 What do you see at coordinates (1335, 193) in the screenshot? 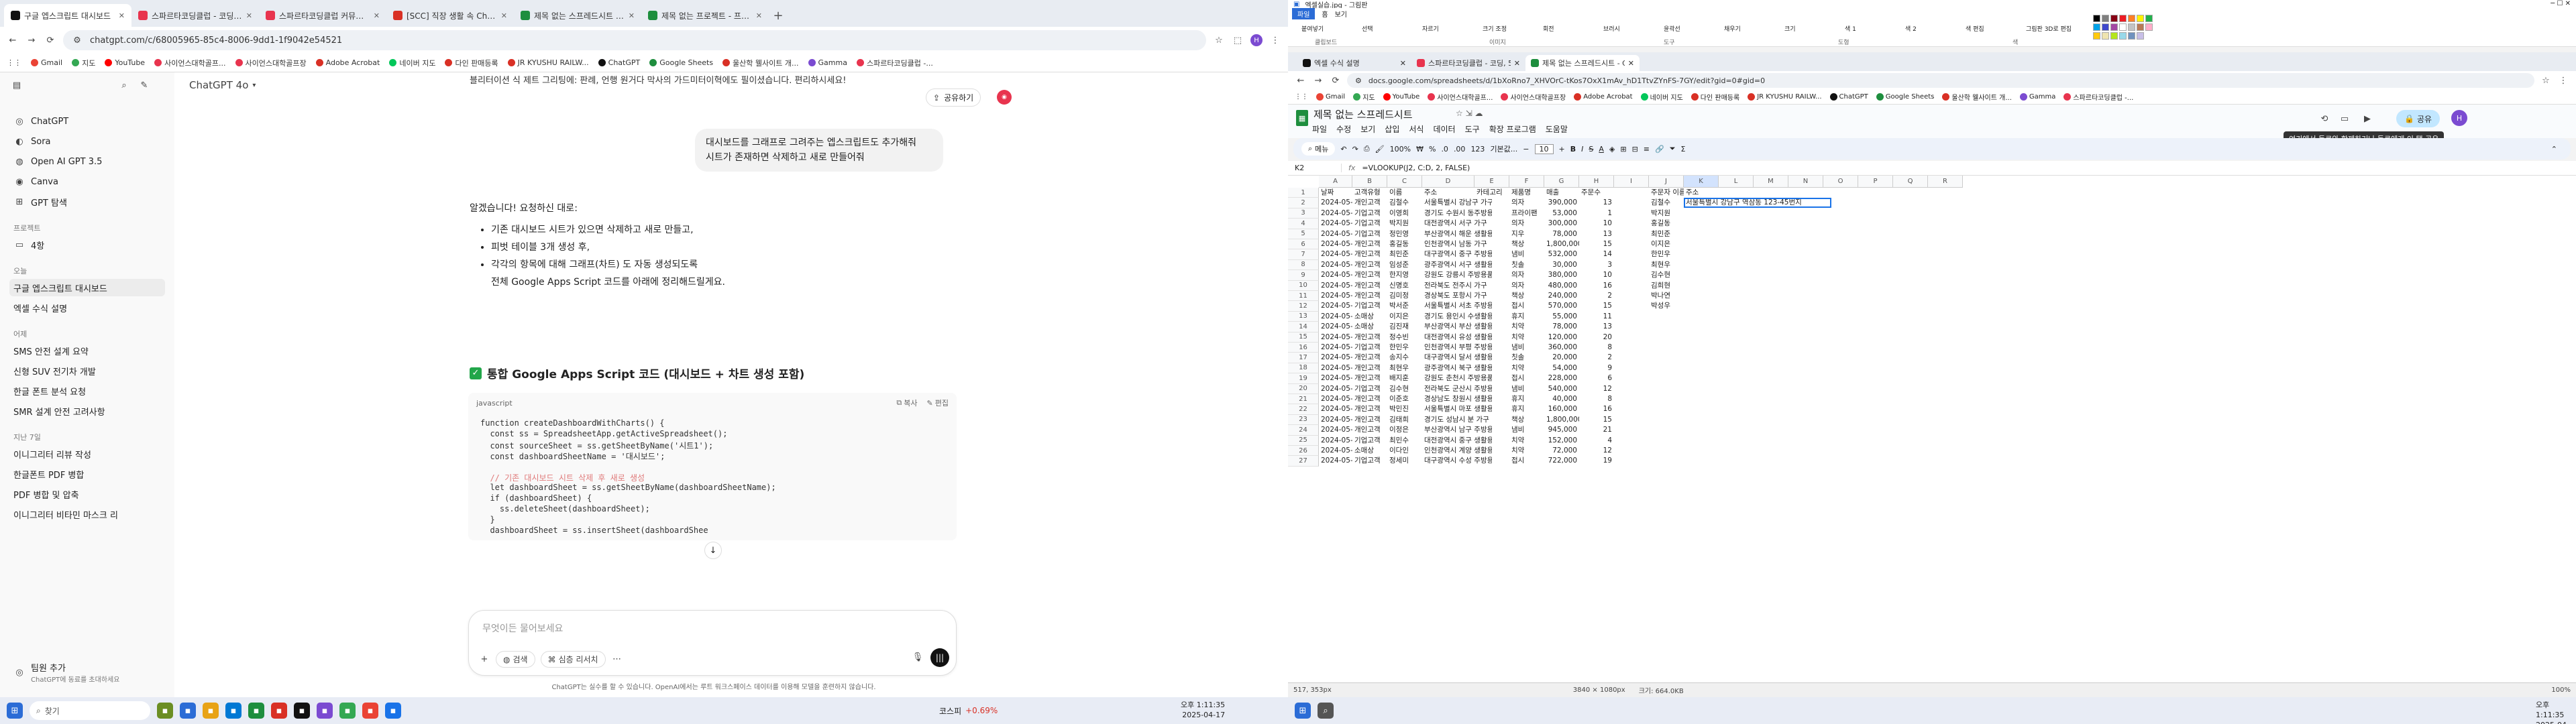
I see `sheet-cell: 날짜` at bounding box center [1335, 193].